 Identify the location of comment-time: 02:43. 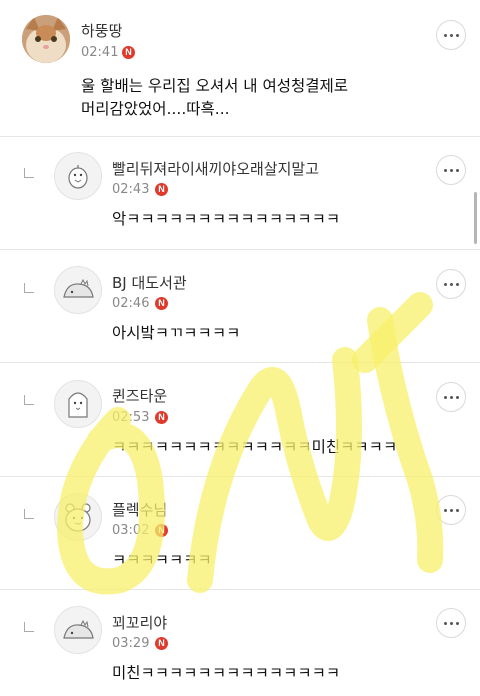
(131, 189).